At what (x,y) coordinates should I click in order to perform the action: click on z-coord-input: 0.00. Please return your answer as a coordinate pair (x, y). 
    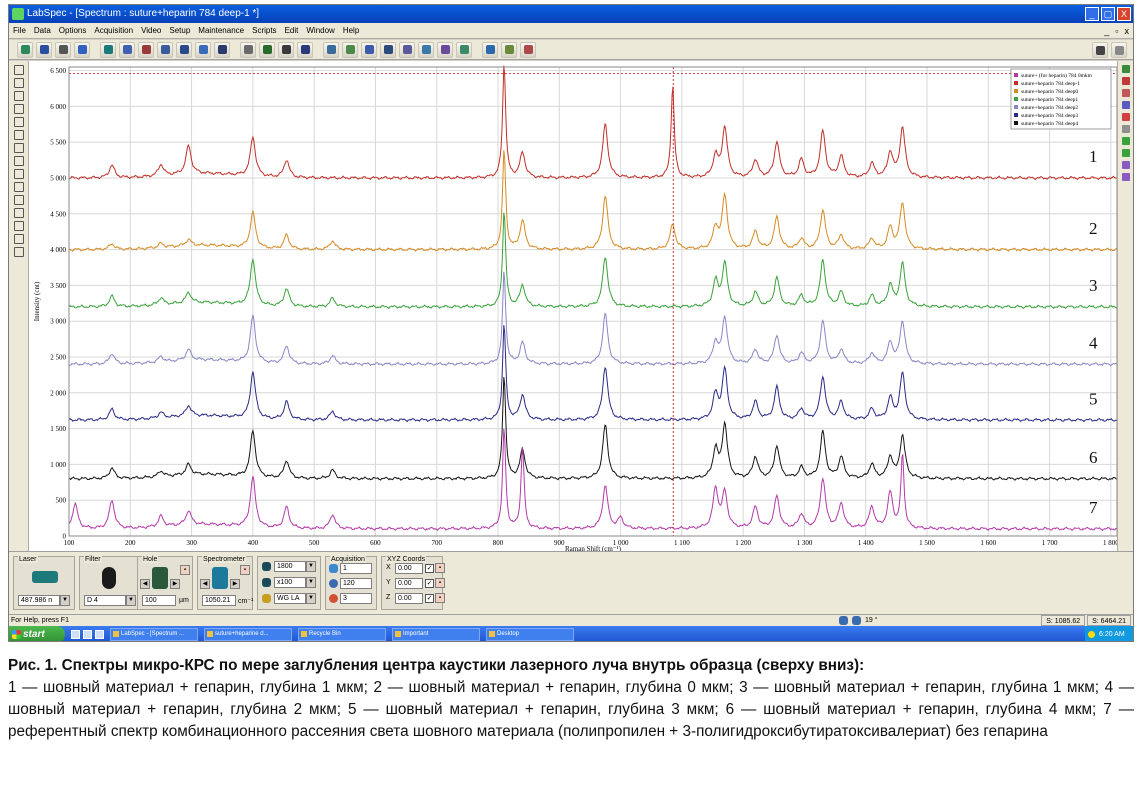
    Looking at the image, I should click on (409, 598).